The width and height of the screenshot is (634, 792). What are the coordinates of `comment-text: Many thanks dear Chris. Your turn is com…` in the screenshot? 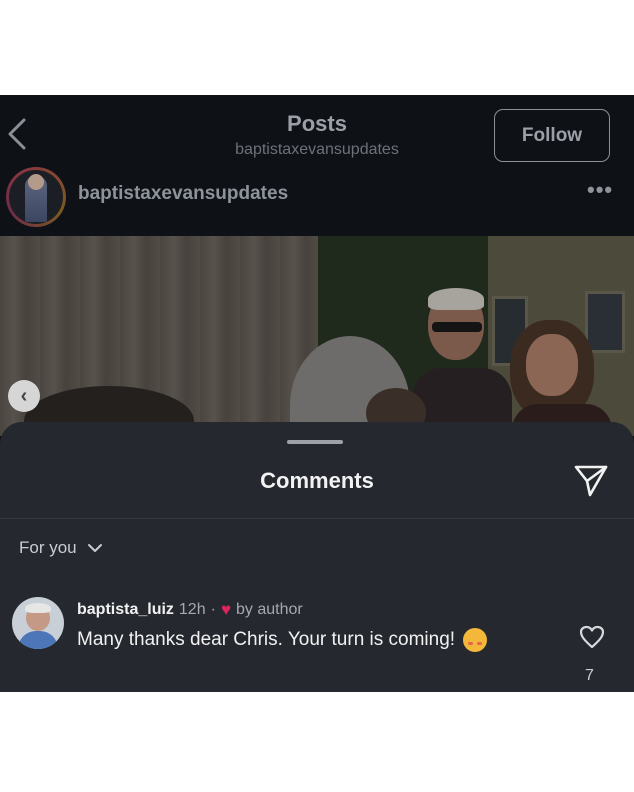 It's located at (282, 640).